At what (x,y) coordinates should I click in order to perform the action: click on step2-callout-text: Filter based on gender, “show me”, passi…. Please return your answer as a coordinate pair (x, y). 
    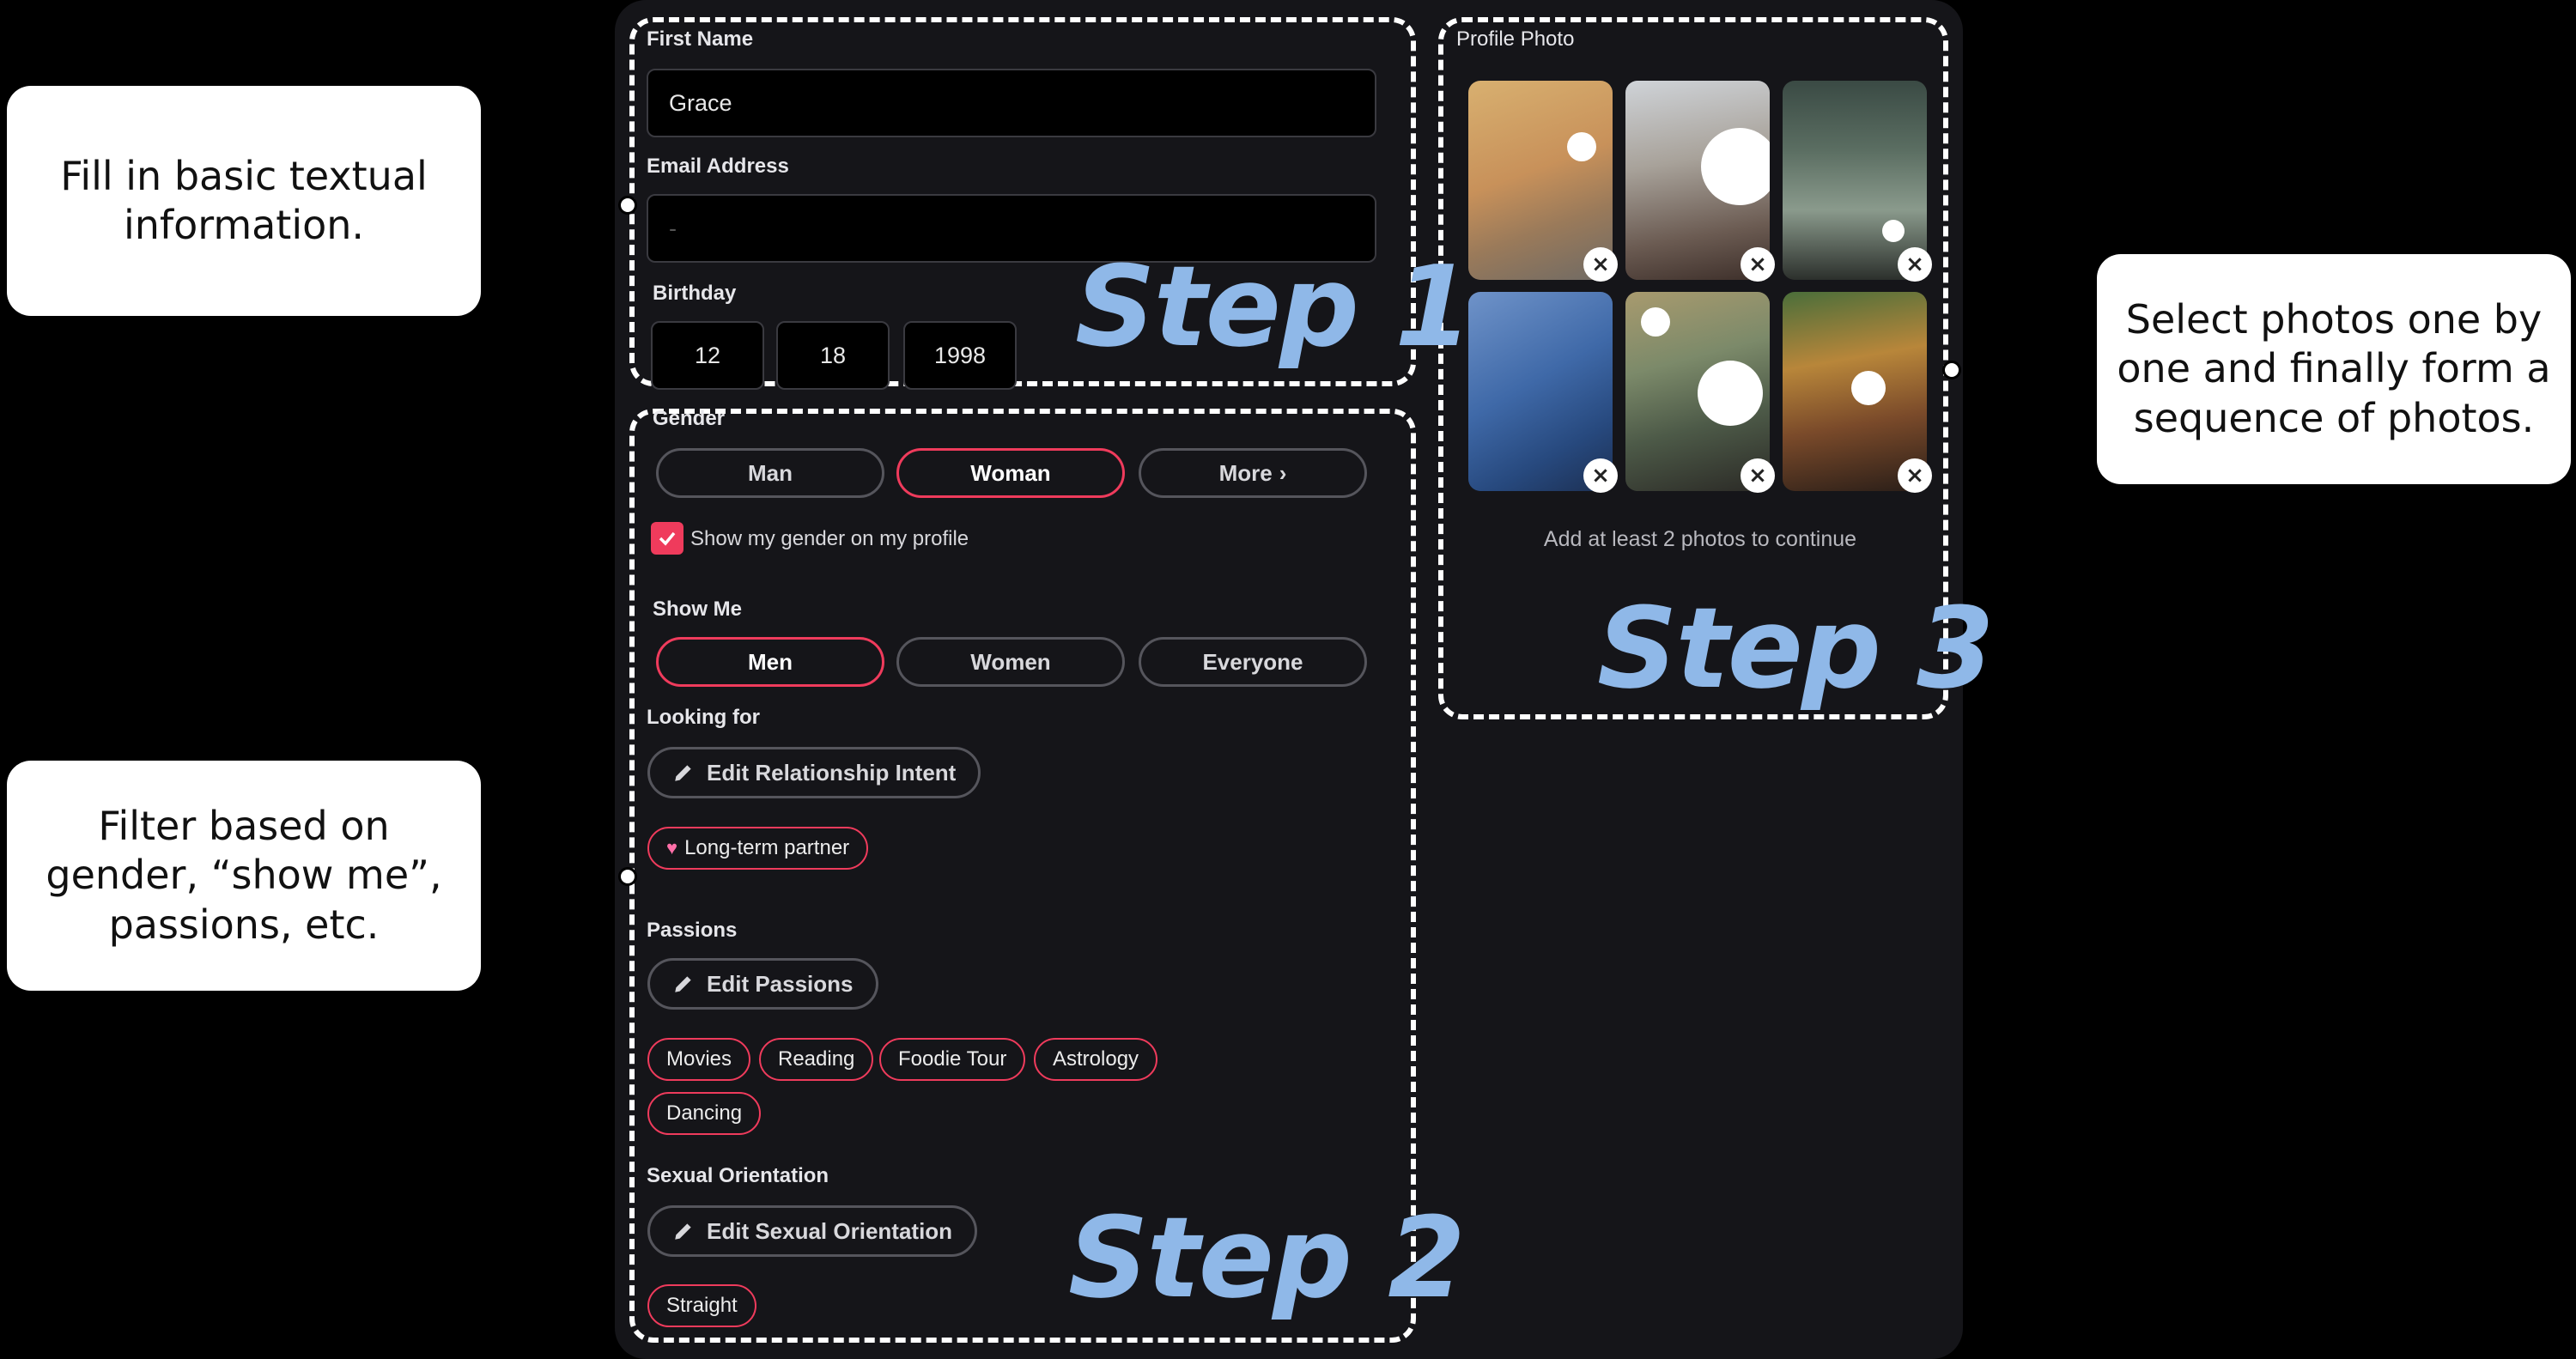
    Looking at the image, I should click on (244, 875).